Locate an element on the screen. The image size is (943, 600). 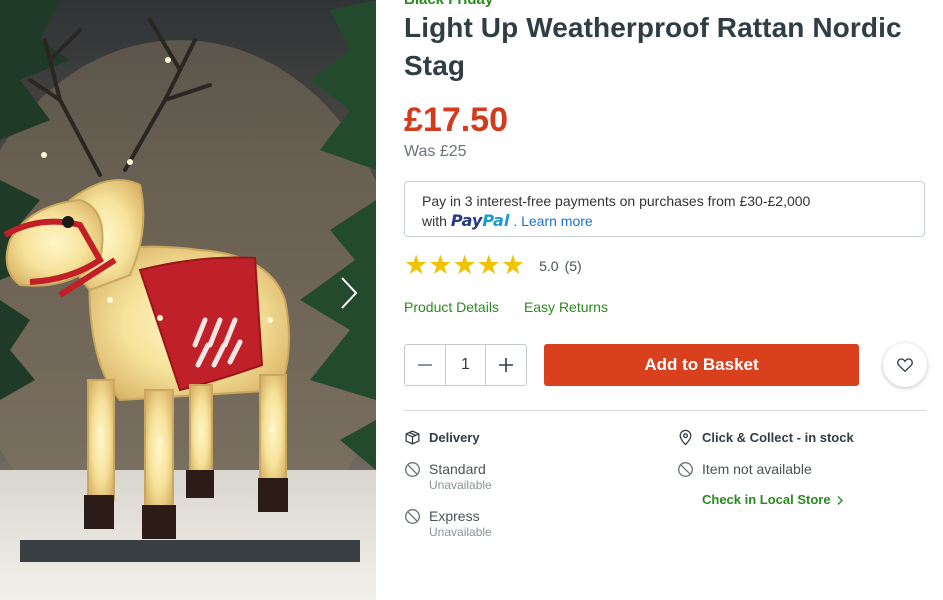
paypal-with: with is located at coordinates (434, 221).